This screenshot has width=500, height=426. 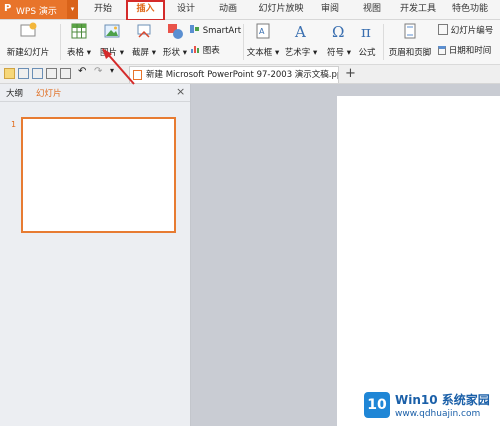 I want to click on slide-number-icon, so click(x=443, y=29).